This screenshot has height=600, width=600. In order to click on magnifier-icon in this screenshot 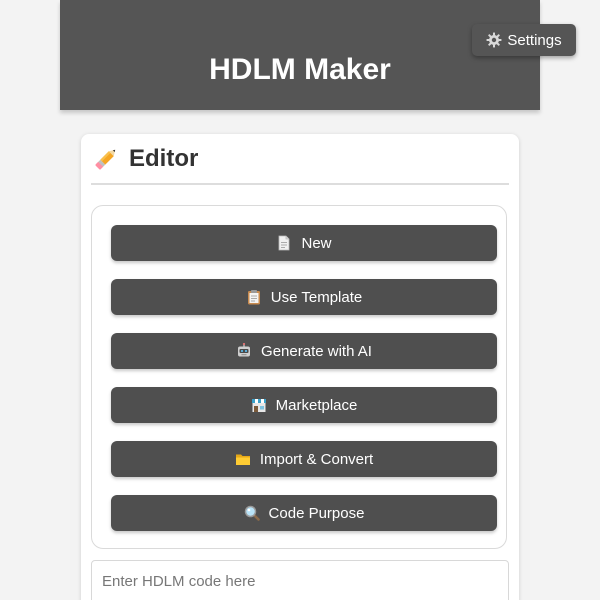, I will do `click(252, 513)`.